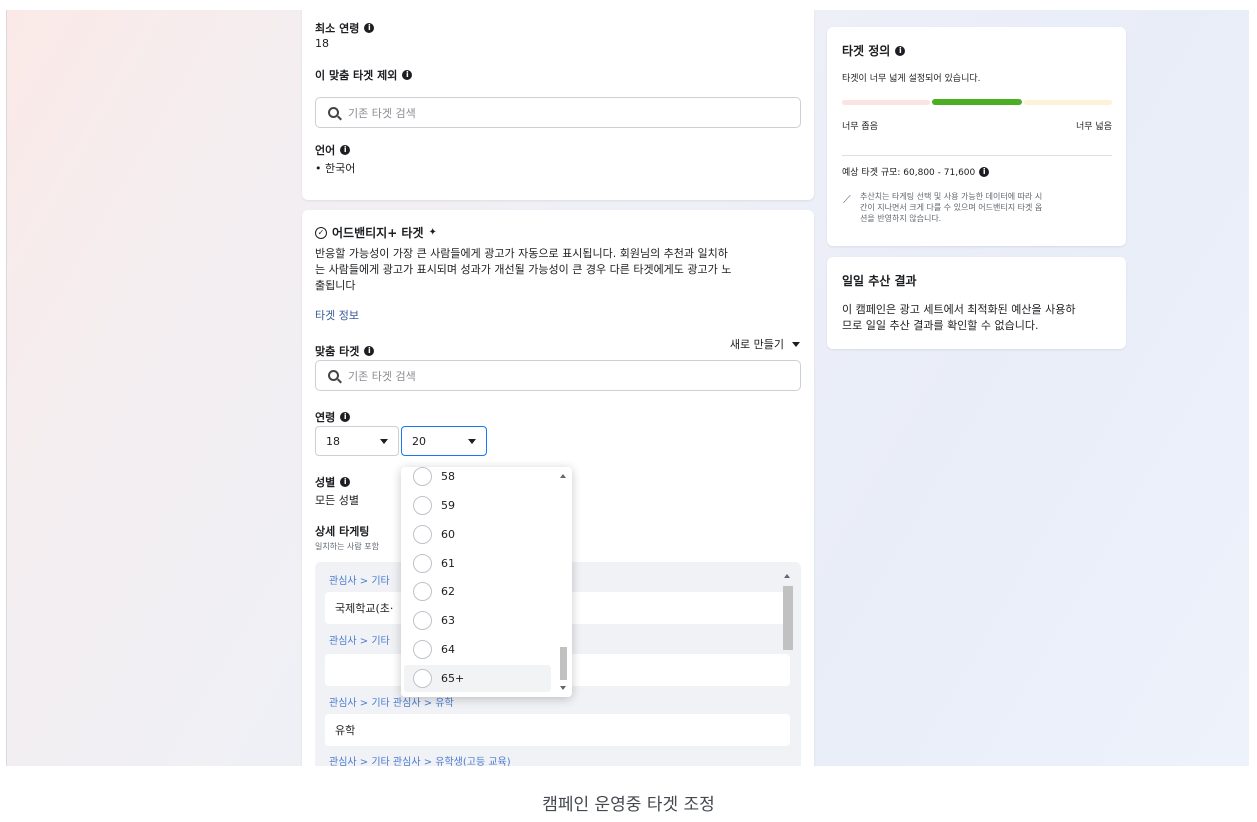  What do you see at coordinates (448, 649) in the screenshot?
I see `age-option-label: 64` at bounding box center [448, 649].